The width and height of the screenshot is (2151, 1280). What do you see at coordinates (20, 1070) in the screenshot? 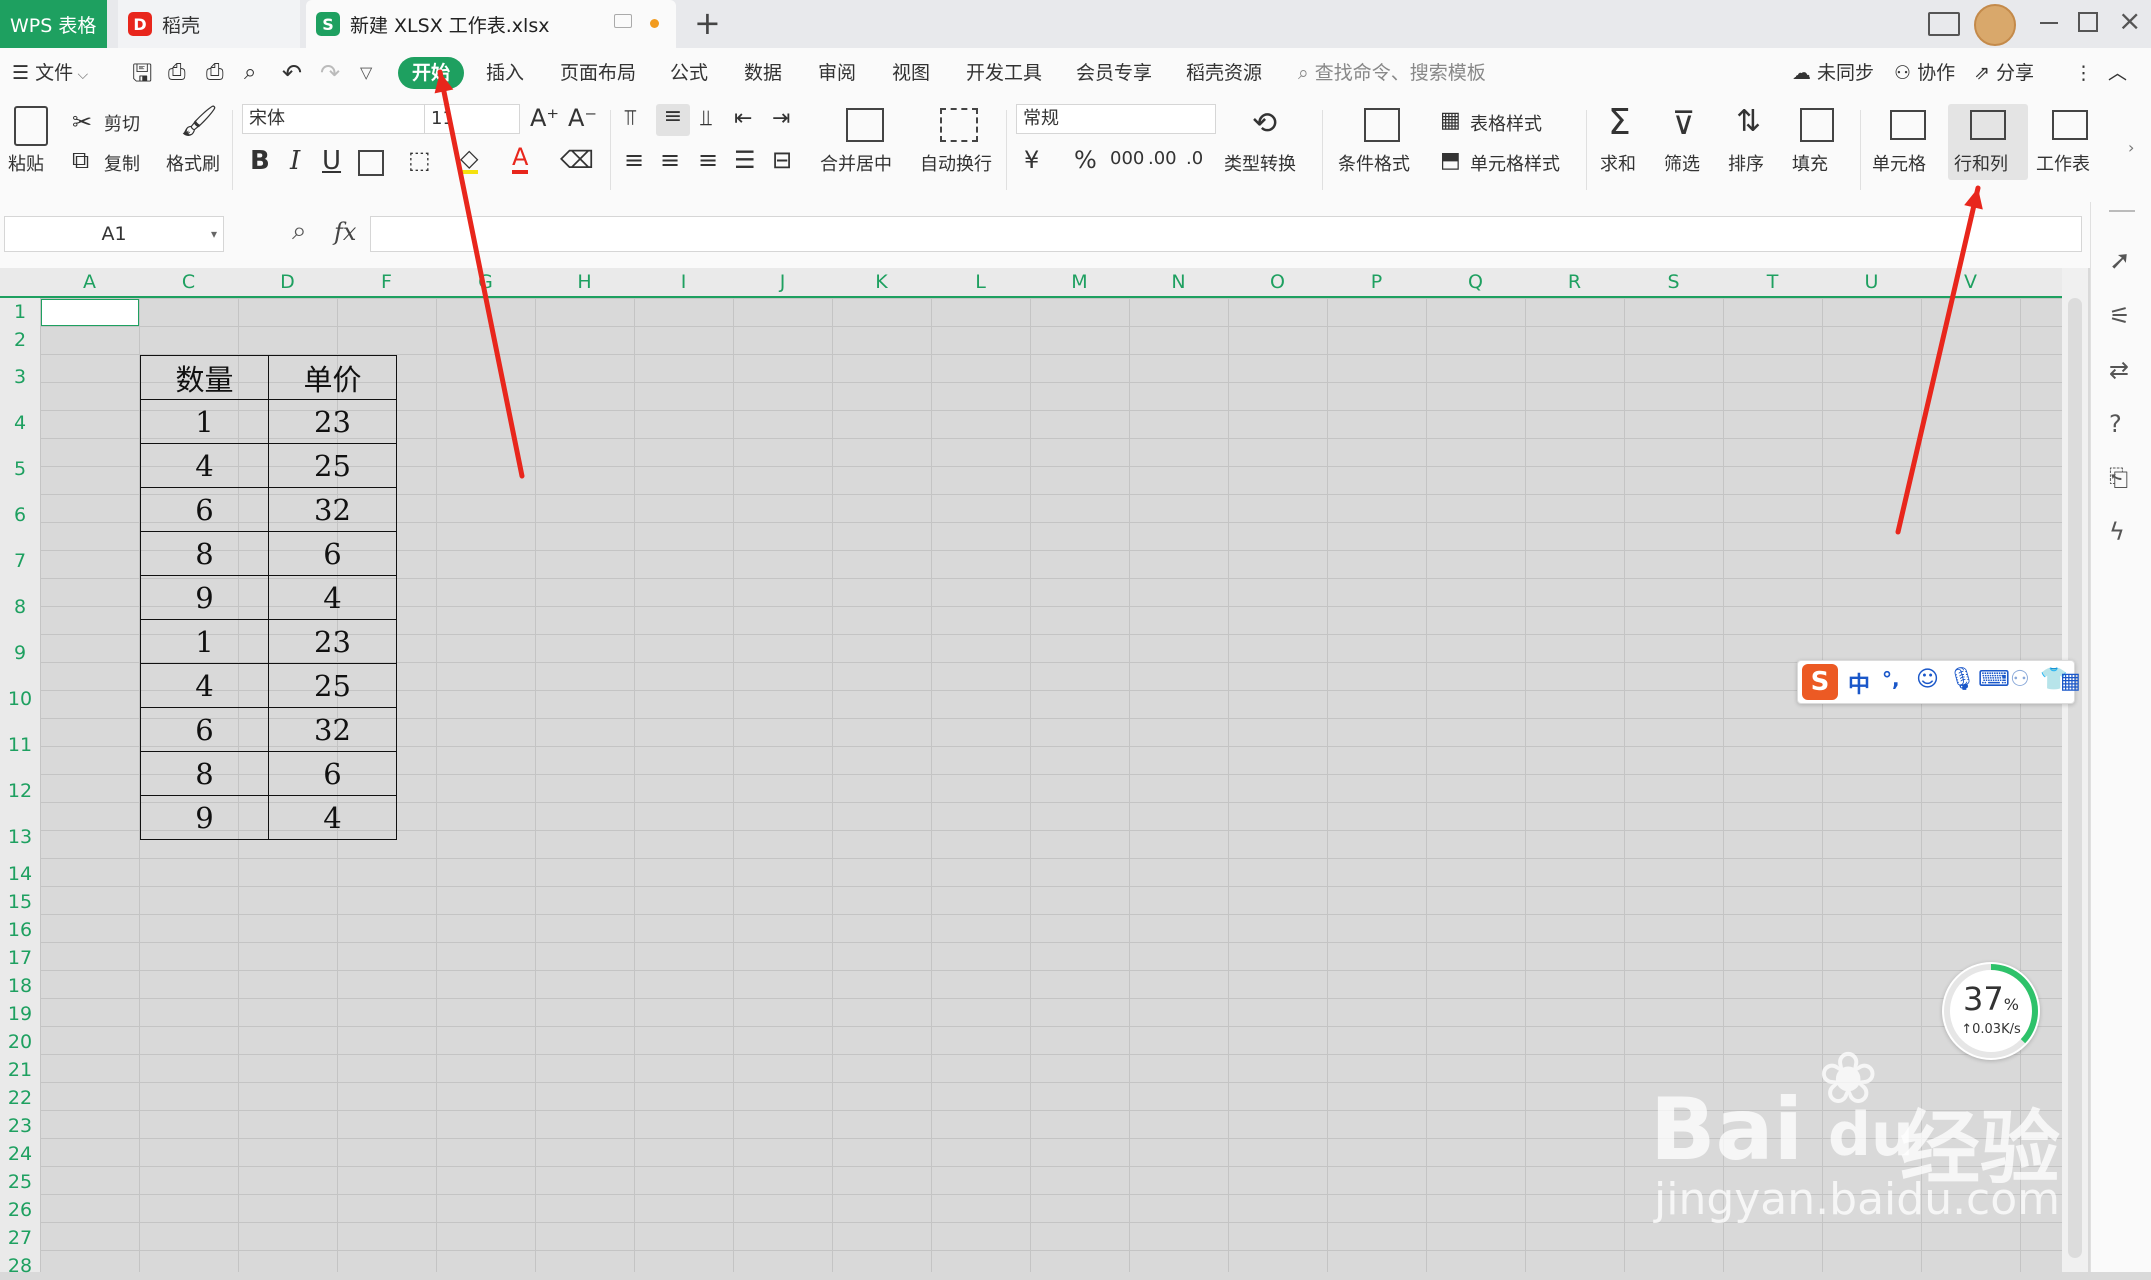
I see `row-header: 21` at bounding box center [20, 1070].